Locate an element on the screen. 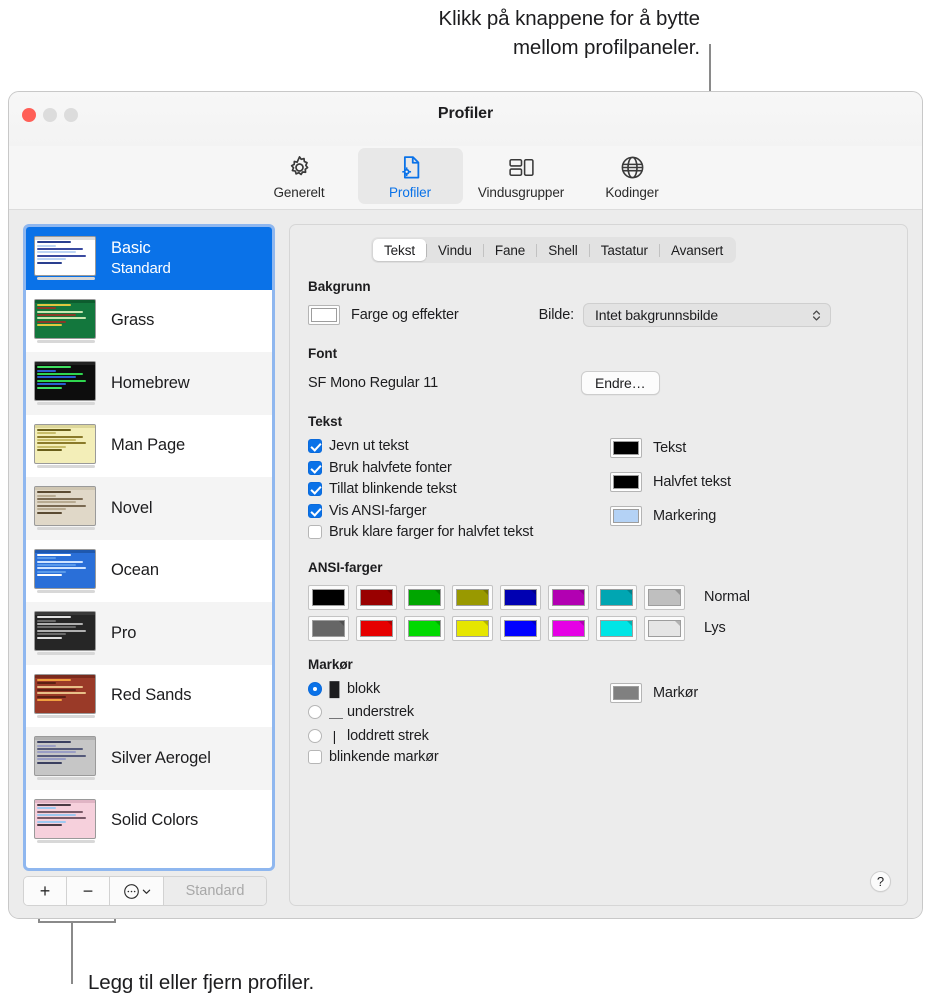  tab-avansert: Avansert is located at coordinates (697, 250).